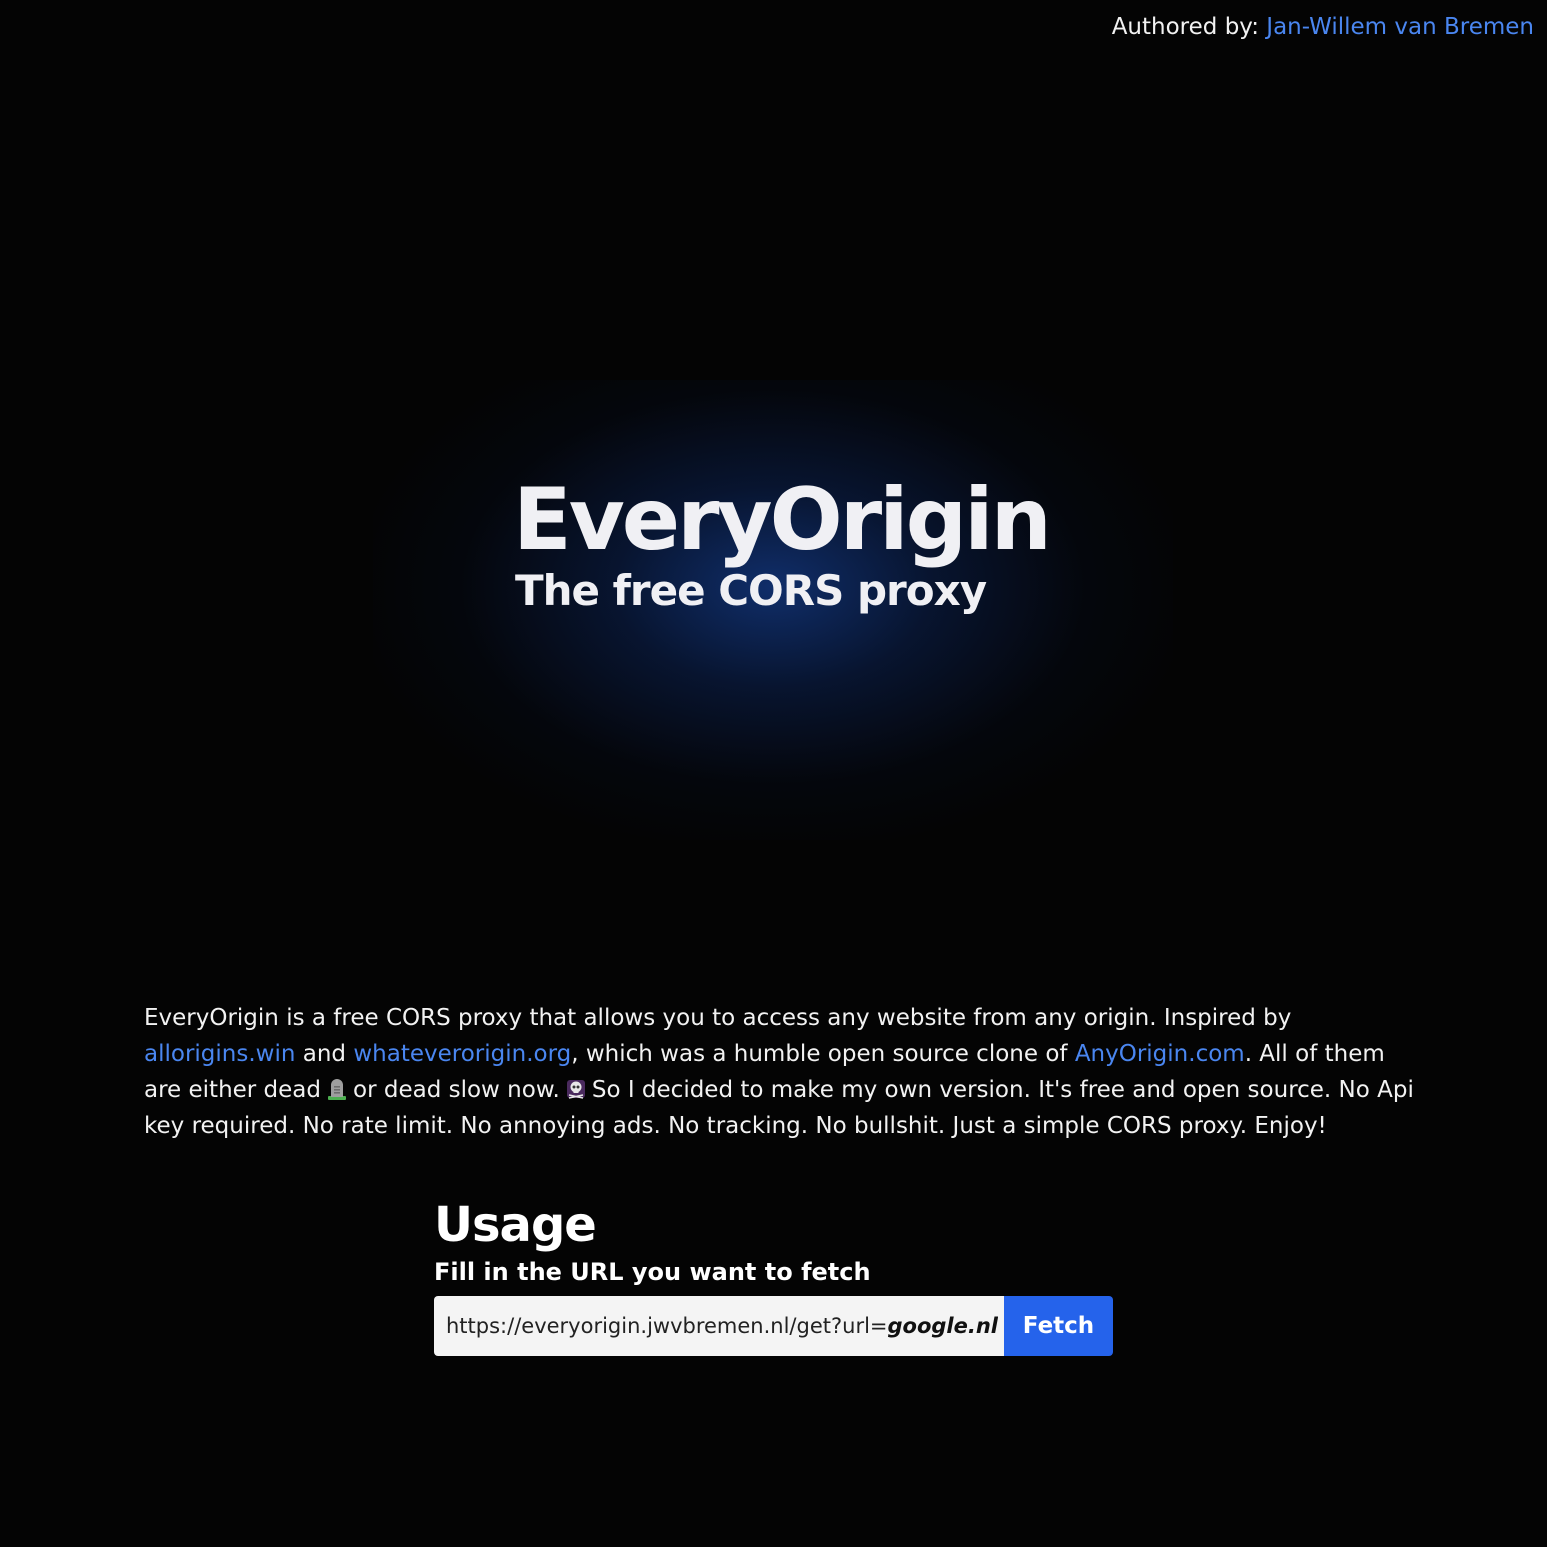  What do you see at coordinates (515, 1225) in the screenshot?
I see `usage-title: Usage` at bounding box center [515, 1225].